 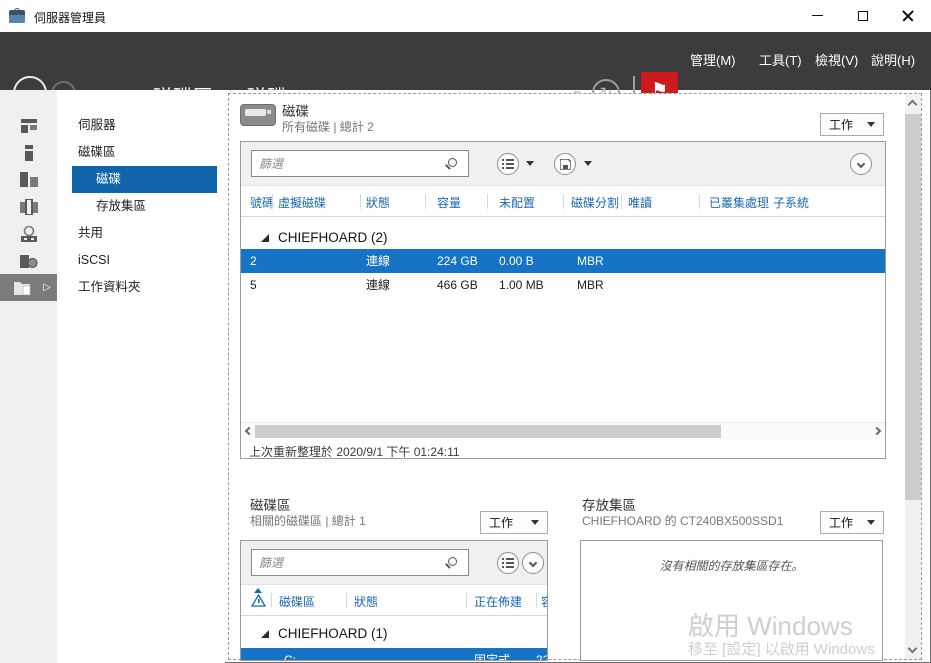 I want to click on cell-status: 連線, so click(x=378, y=285).